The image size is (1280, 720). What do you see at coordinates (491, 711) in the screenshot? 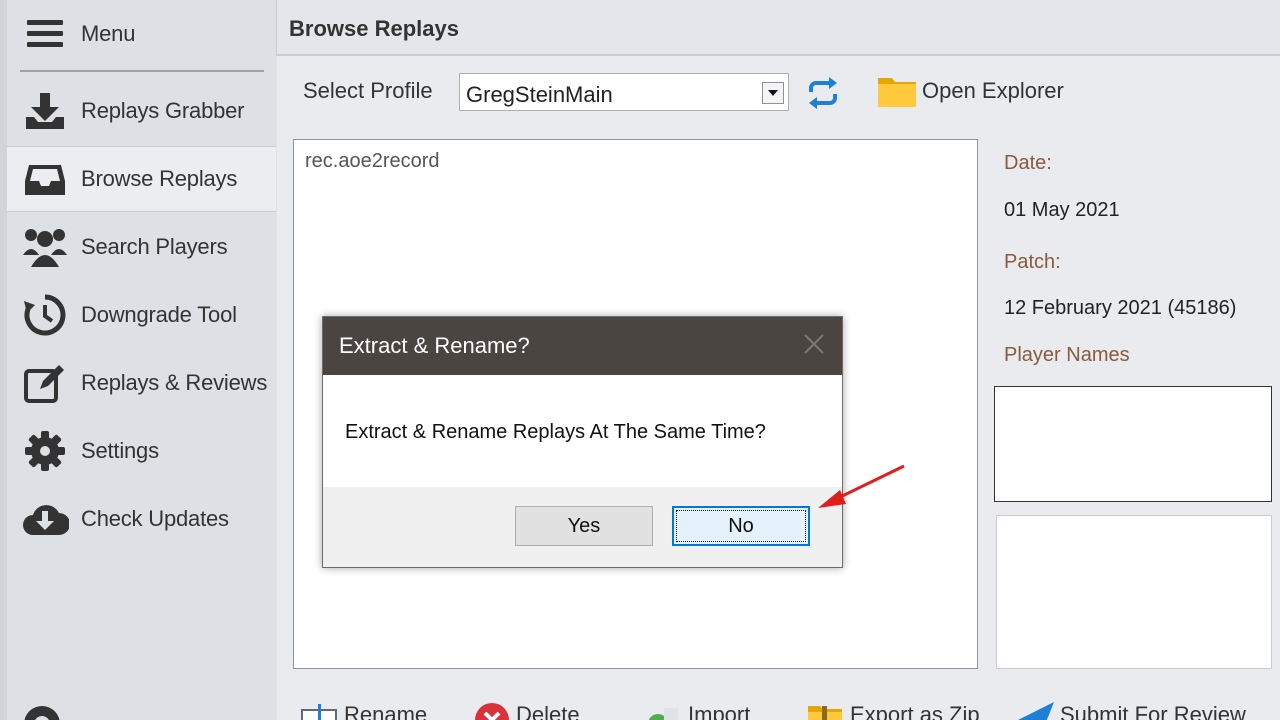
I see `delete-icon` at bounding box center [491, 711].